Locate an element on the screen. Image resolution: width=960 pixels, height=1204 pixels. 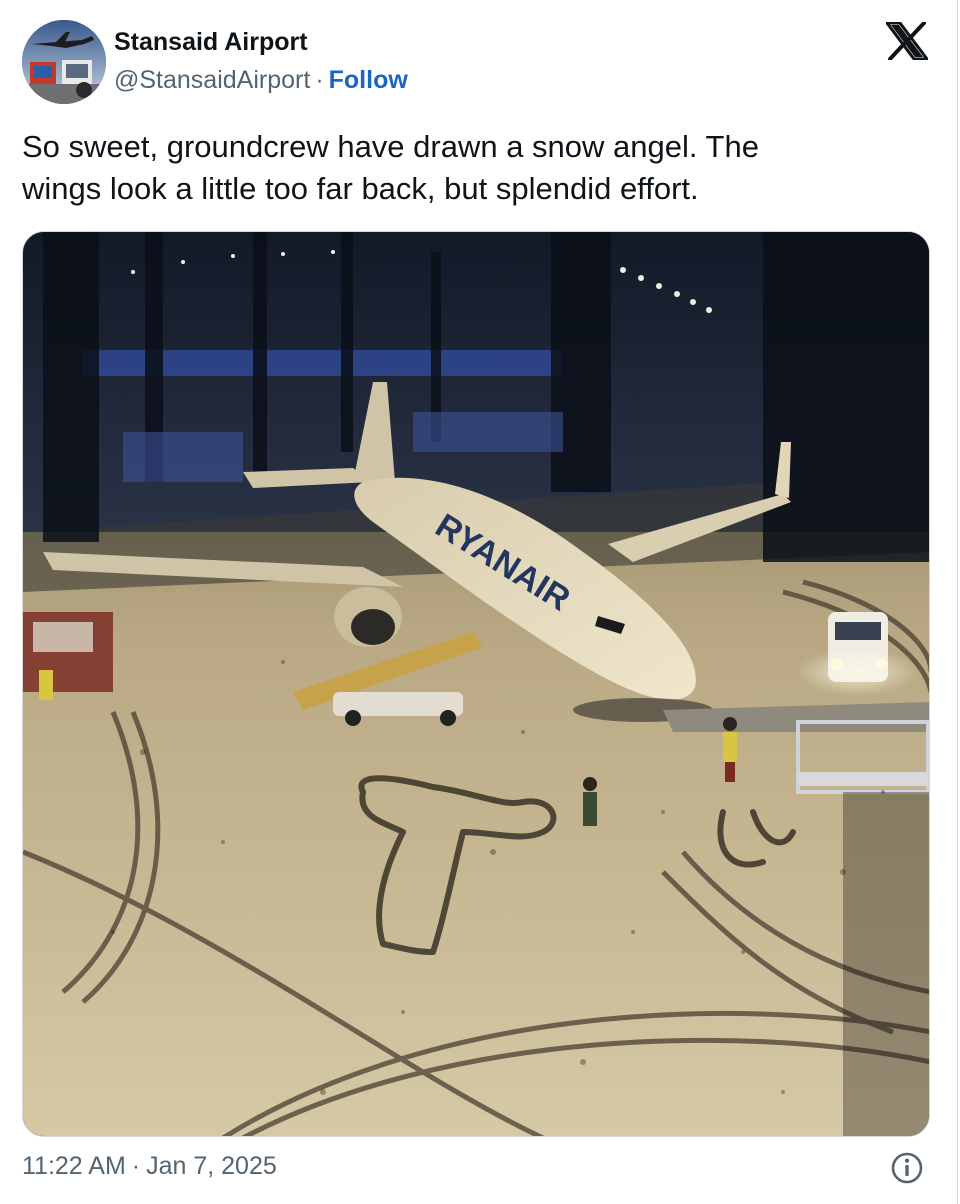
x-logo-icon is located at coordinates (907, 41).